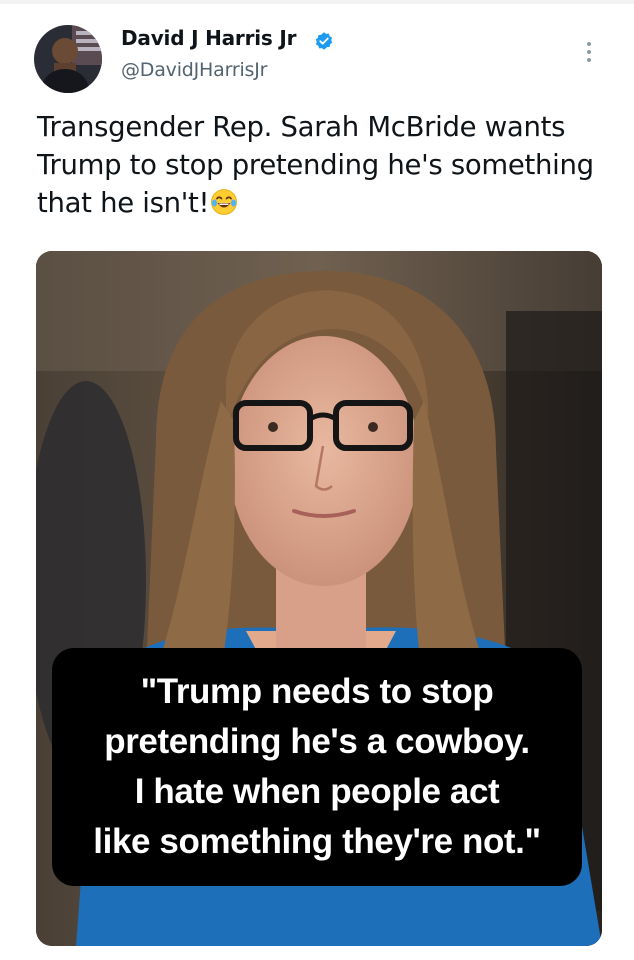 The height and width of the screenshot is (960, 634). What do you see at coordinates (589, 52) in the screenshot?
I see `more-options-icon` at bounding box center [589, 52].